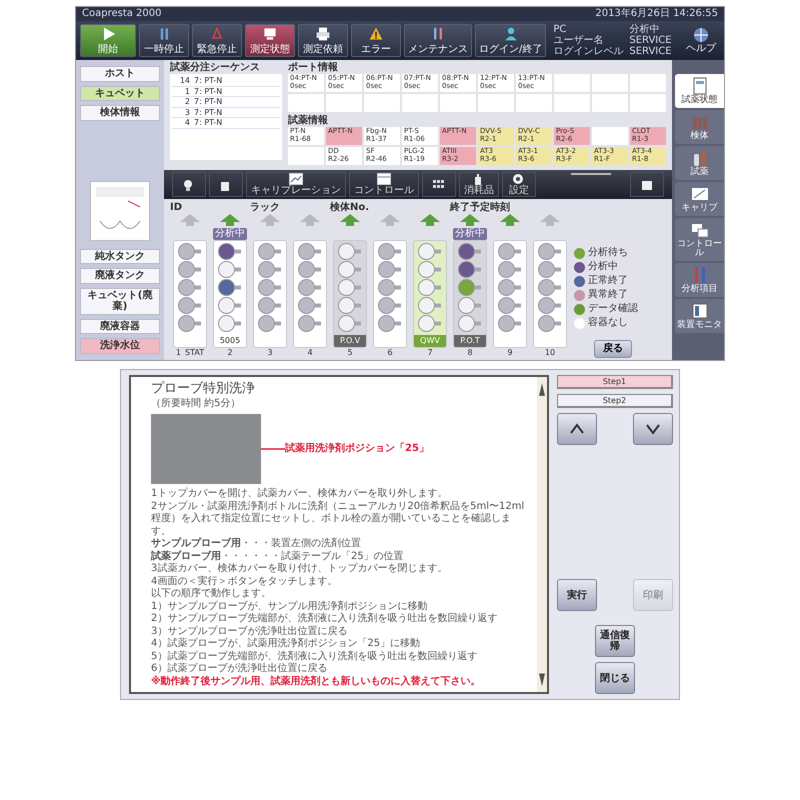 The width and height of the screenshot is (800, 800). Describe the element at coordinates (615, 381) in the screenshot. I see `step-tab: Step1` at that location.